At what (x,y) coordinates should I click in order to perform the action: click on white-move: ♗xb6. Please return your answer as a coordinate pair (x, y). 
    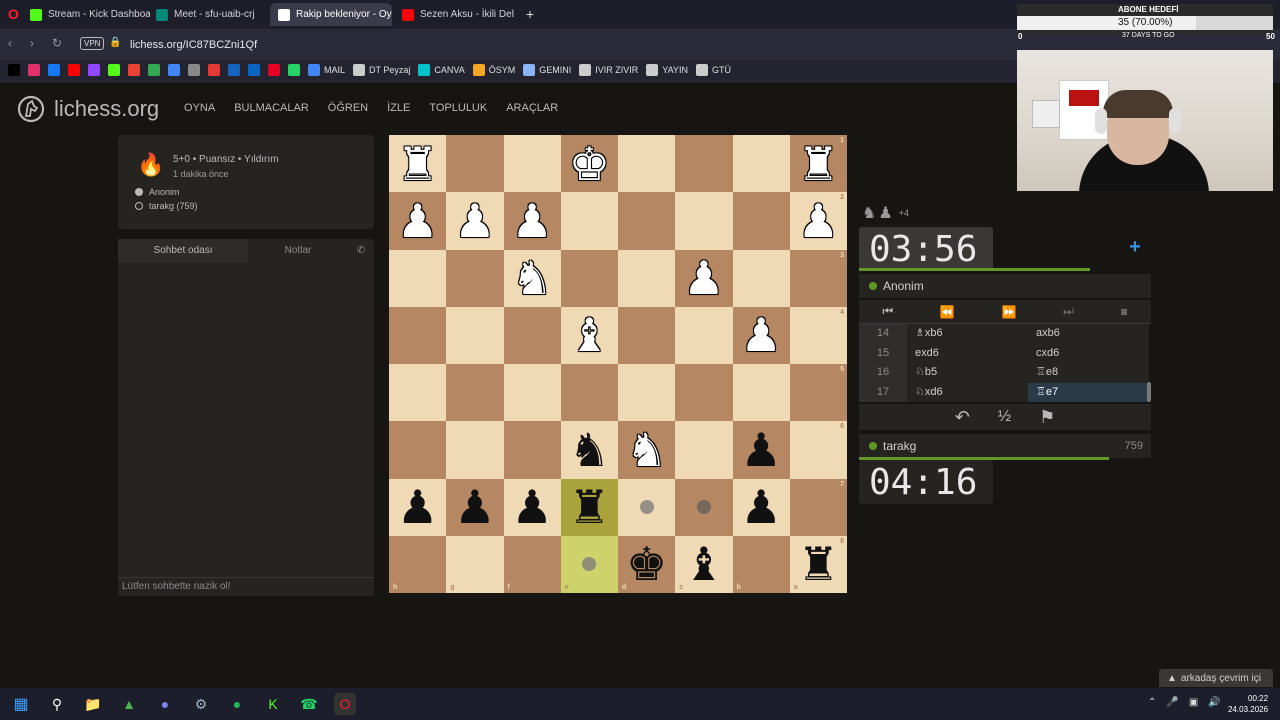
    Looking at the image, I should click on (967, 334).